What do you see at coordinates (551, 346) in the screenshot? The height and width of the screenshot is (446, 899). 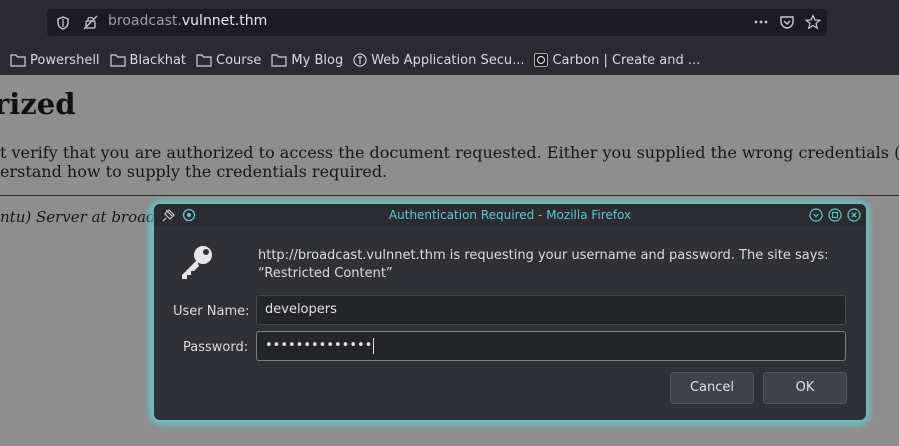 I see `password-field: ••••••••••••••` at bounding box center [551, 346].